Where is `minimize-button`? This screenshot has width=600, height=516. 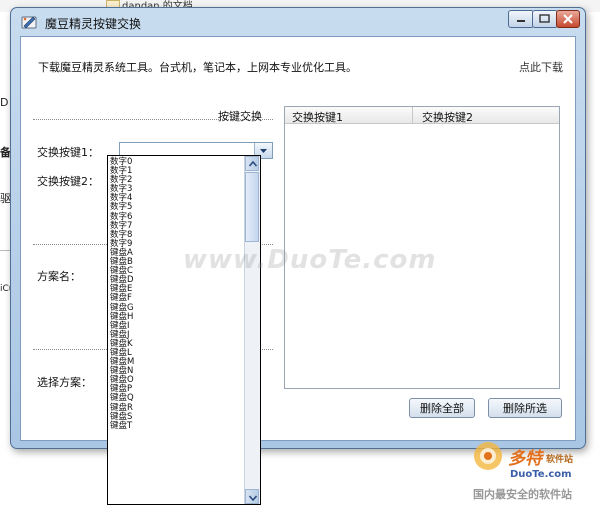
minimize-button is located at coordinates (521, 19).